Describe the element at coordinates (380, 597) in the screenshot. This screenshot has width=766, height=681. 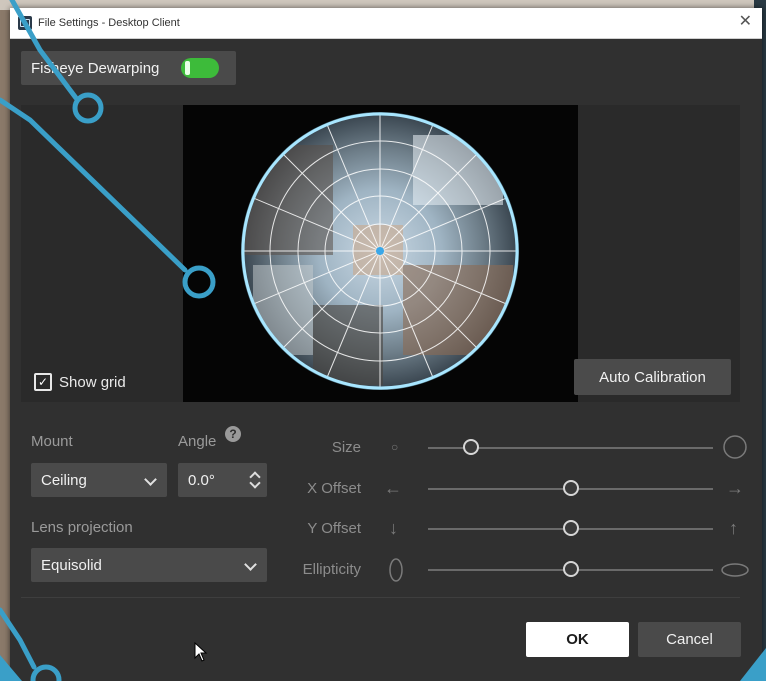
I see `footer-divider` at that location.